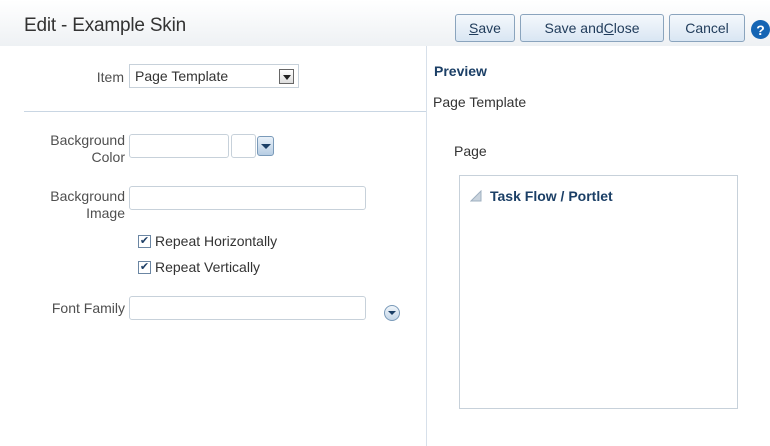 This screenshot has width=770, height=446. I want to click on repeat-horizontally-label: Repeat Horizontally, so click(216, 241).